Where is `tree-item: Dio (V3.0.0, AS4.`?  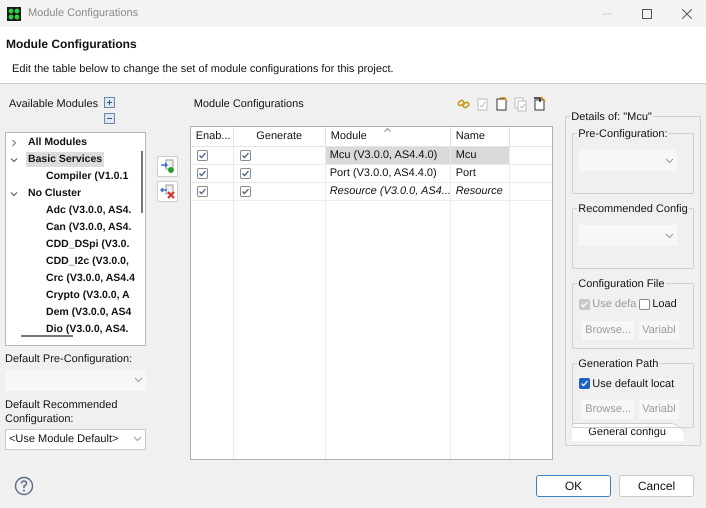 tree-item: Dio (V3.0.0, AS4. is located at coordinates (87, 330).